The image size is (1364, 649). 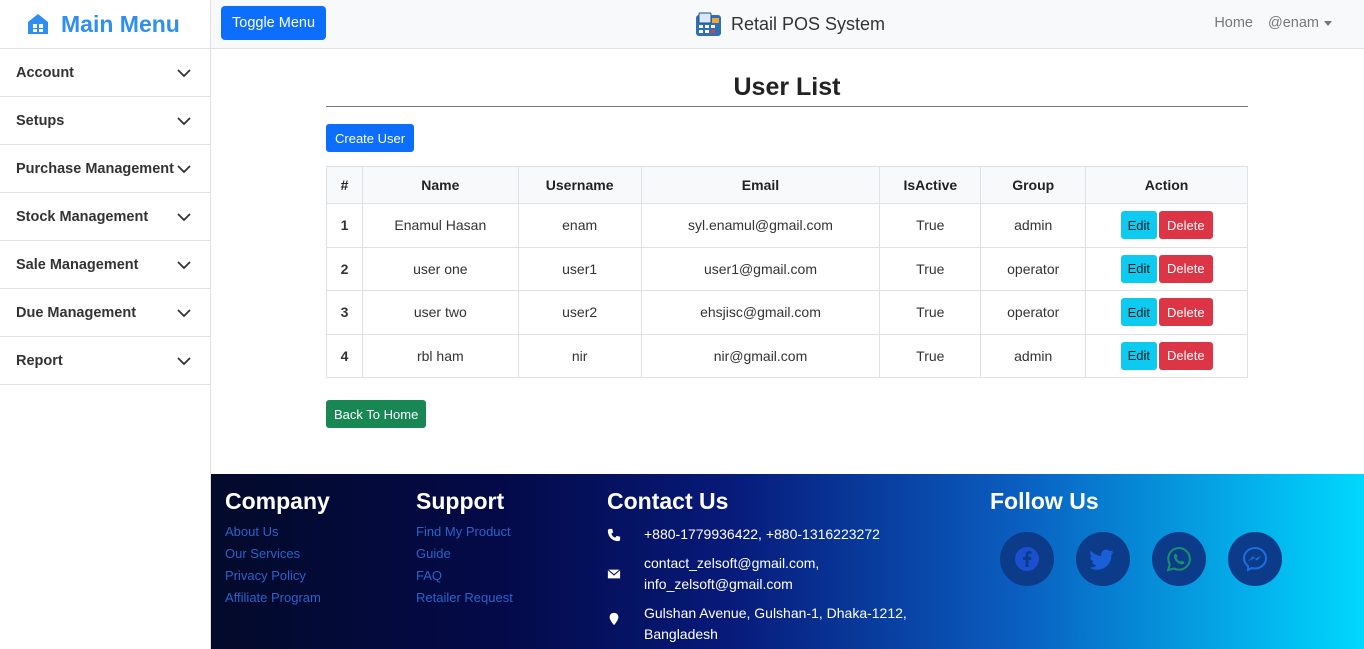 What do you see at coordinates (708, 24) in the screenshot?
I see `pos-terminal-icon` at bounding box center [708, 24].